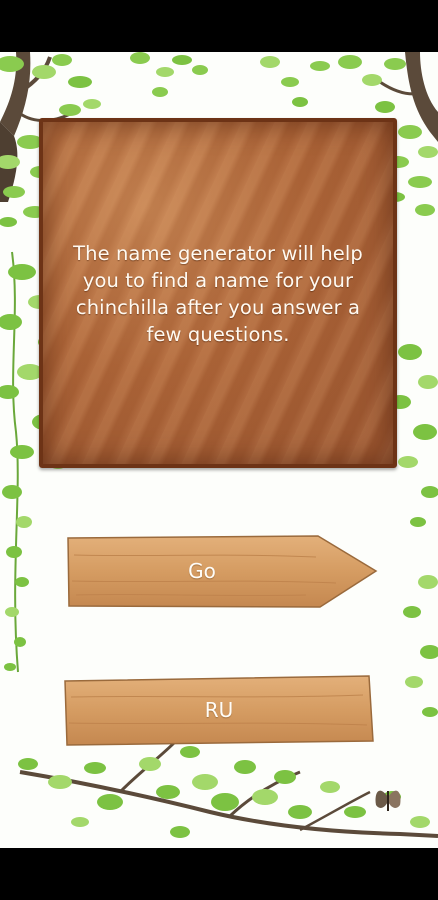 This screenshot has height=900, width=438. Describe the element at coordinates (228, 789) in the screenshot. I see `bottom-branch-icon` at that location.